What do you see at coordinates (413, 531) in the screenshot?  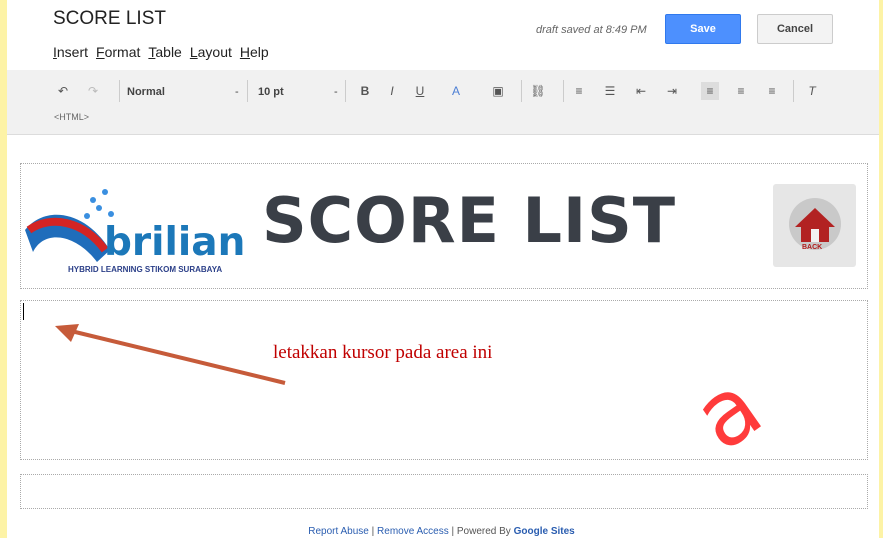 I see `remove-access-link: Remove Access` at bounding box center [413, 531].